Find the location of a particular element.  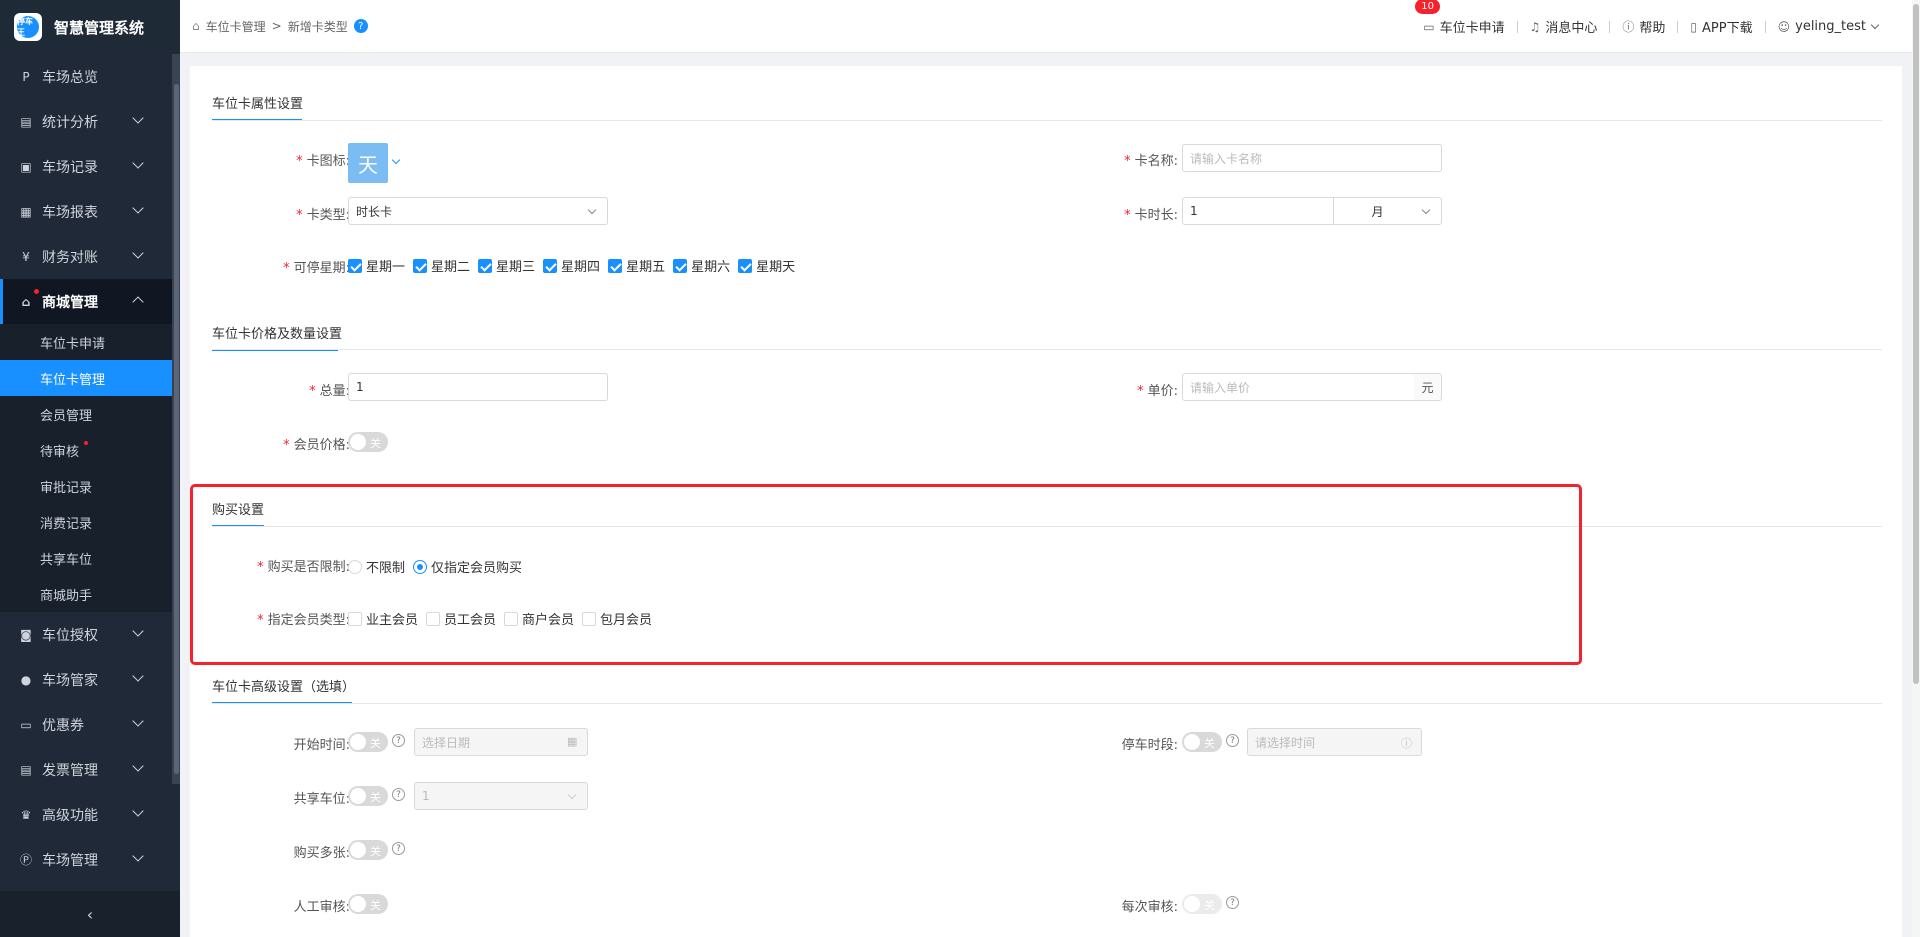

help-link: ⓘ 帮助 is located at coordinates (1643, 26).